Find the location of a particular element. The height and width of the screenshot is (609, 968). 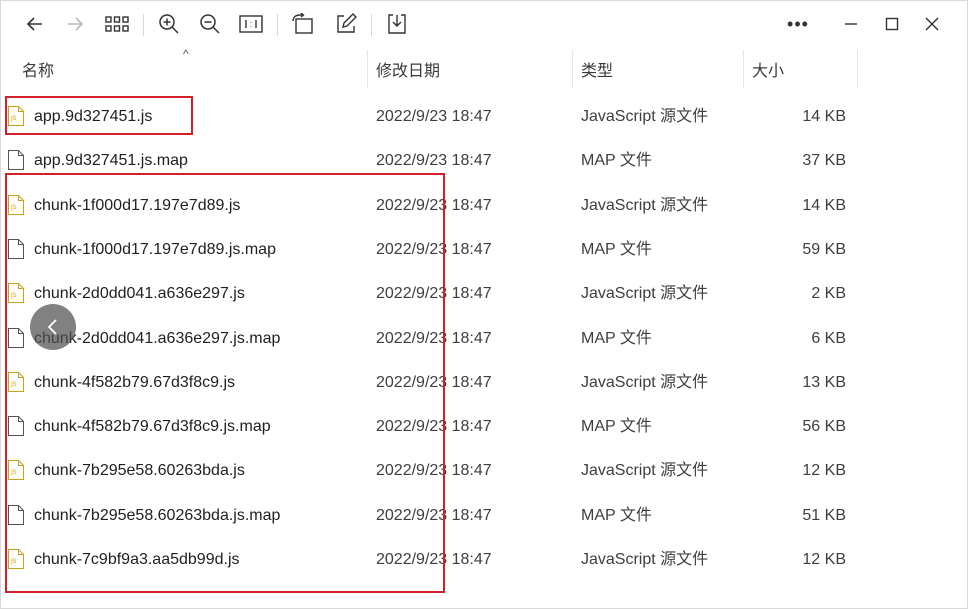

file-size: 56 KB is located at coordinates (824, 427).